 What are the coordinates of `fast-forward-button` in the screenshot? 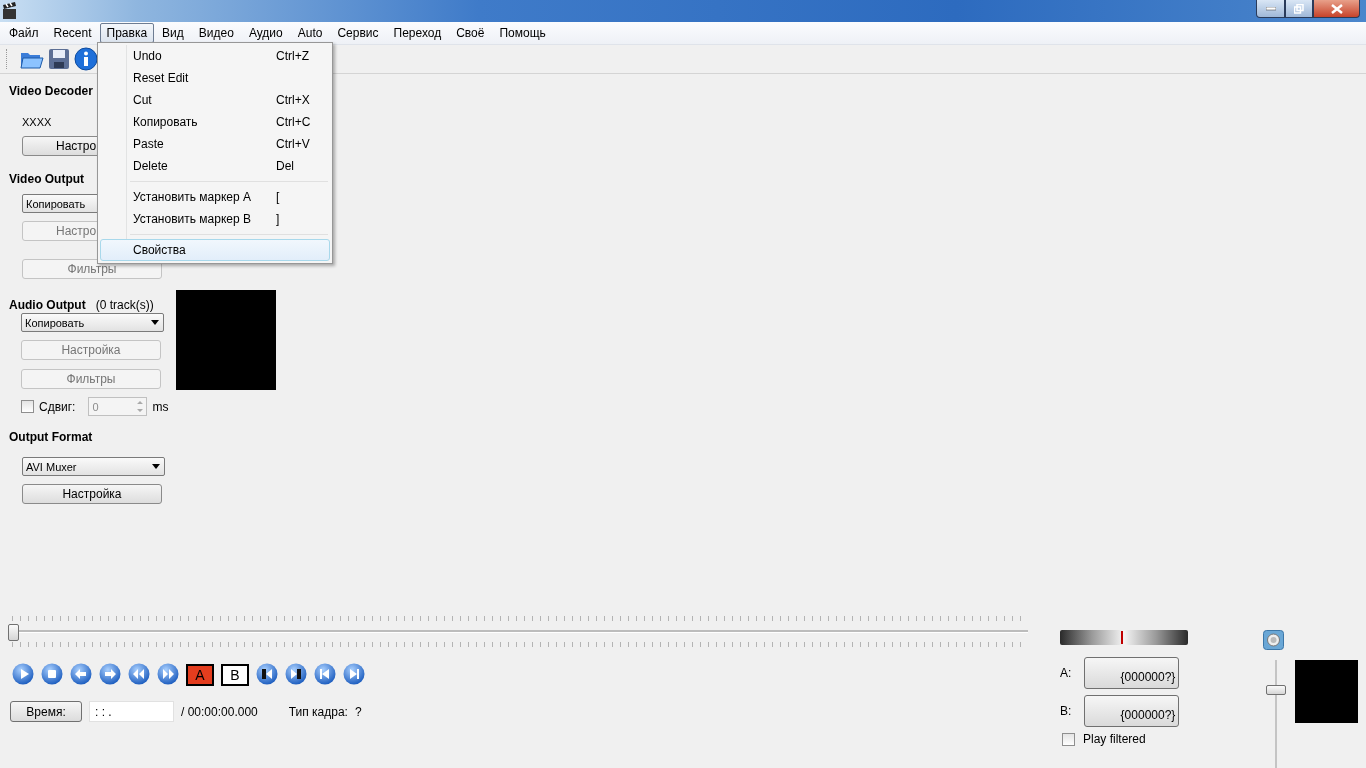 It's located at (168, 674).